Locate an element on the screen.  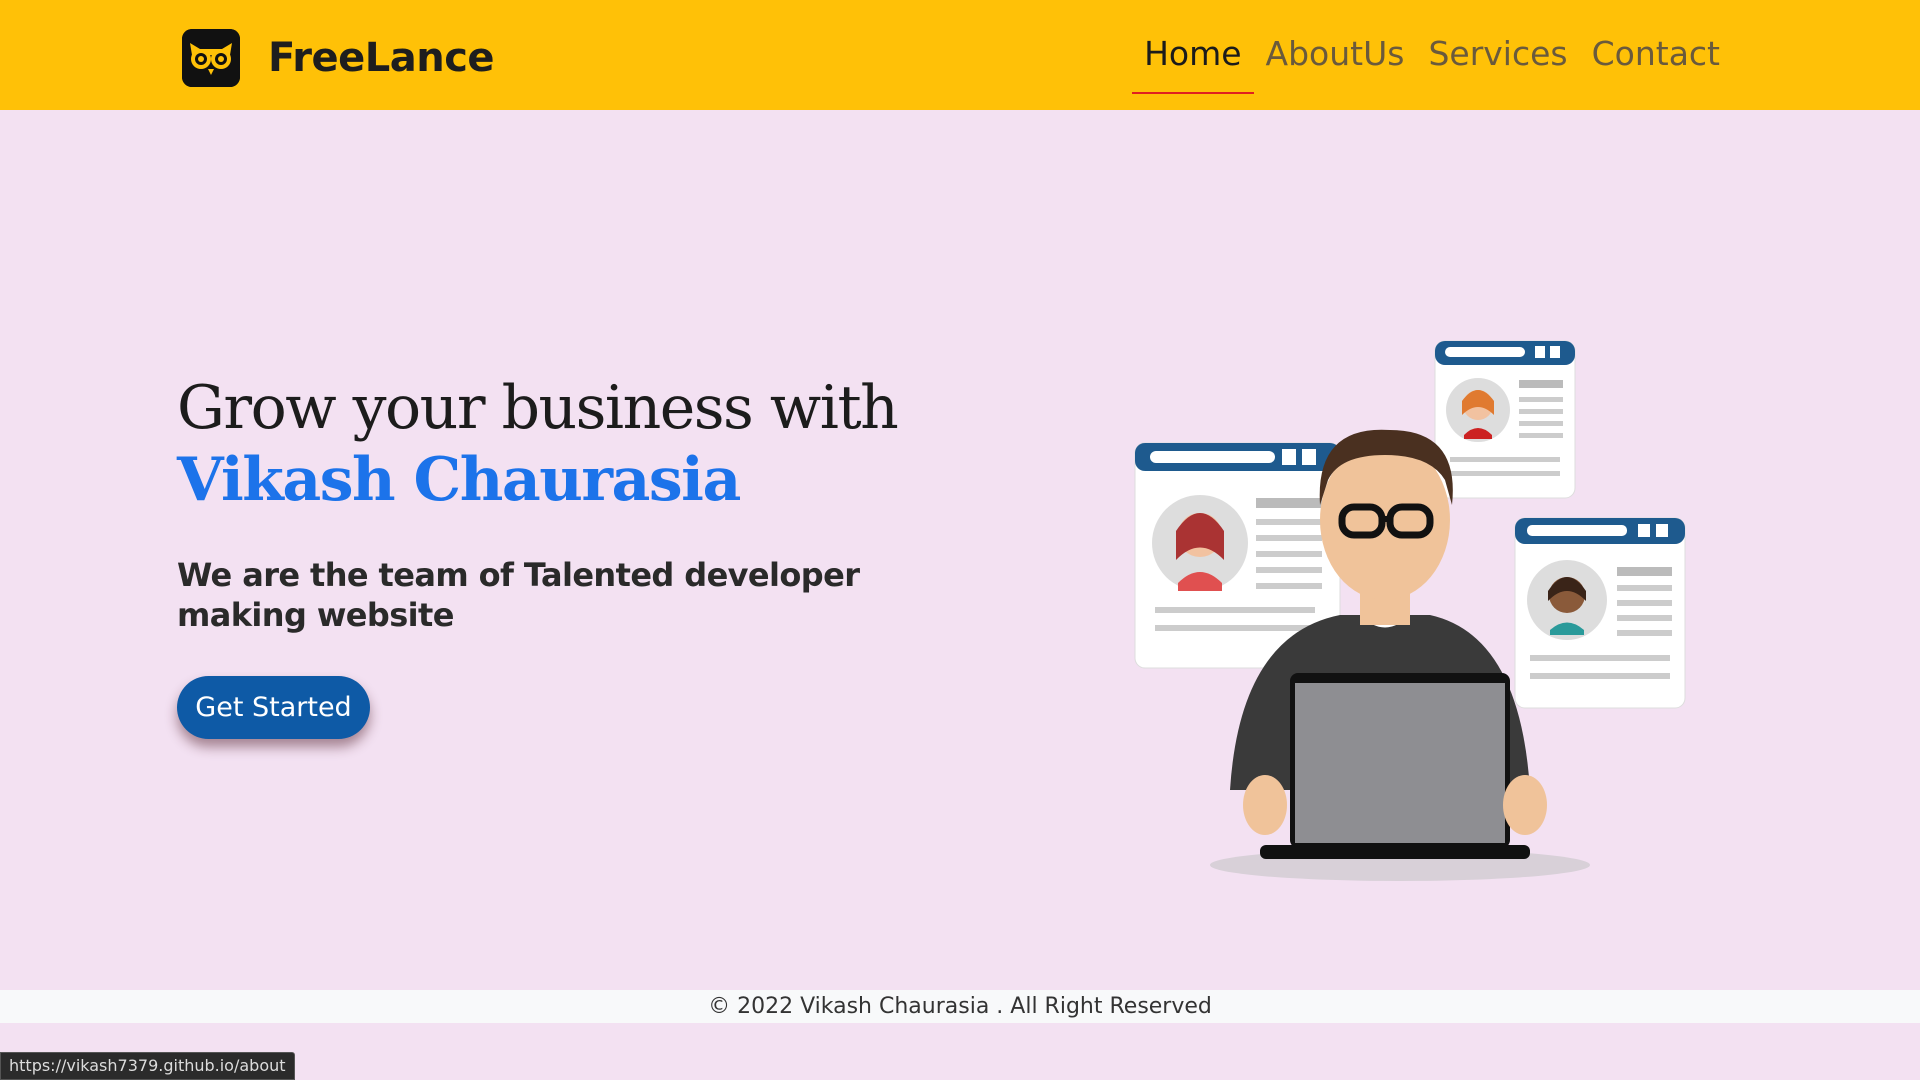
profile-card-right is located at coordinates (1600, 613).